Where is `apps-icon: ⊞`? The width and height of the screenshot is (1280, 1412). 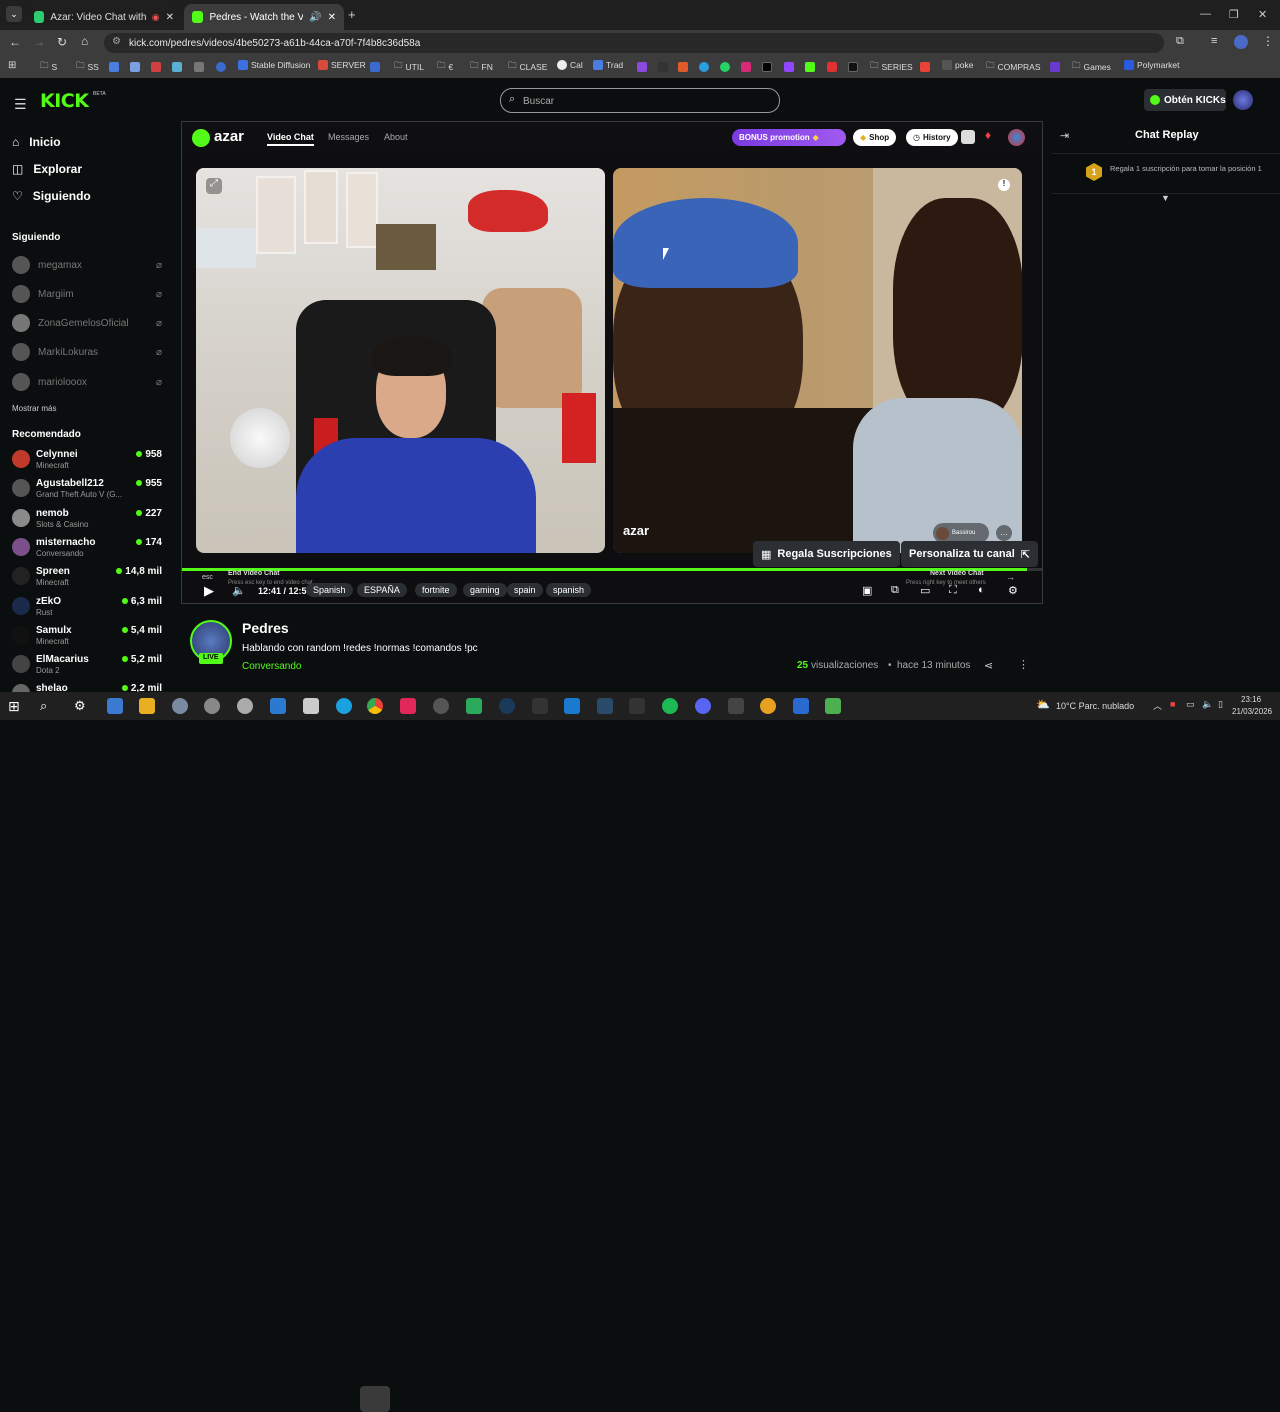 apps-icon: ⊞ is located at coordinates (12, 65).